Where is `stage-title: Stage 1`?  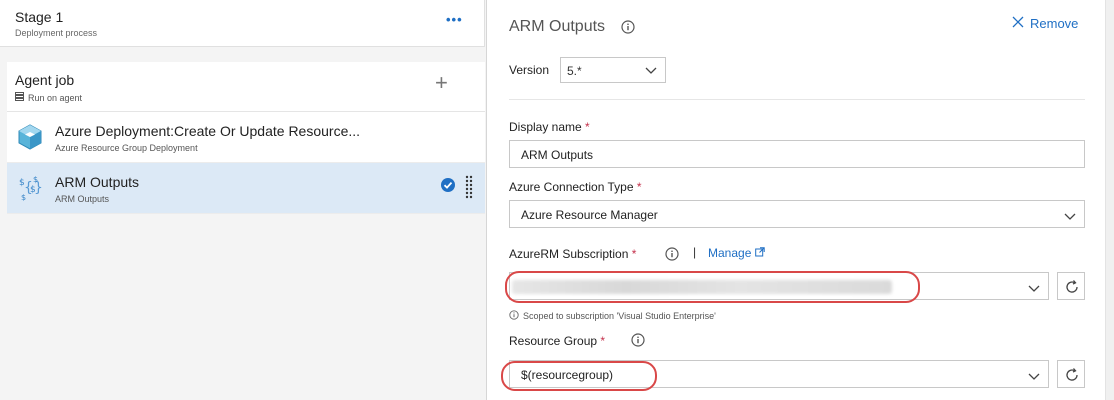
stage-title: Stage 1 is located at coordinates (39, 17).